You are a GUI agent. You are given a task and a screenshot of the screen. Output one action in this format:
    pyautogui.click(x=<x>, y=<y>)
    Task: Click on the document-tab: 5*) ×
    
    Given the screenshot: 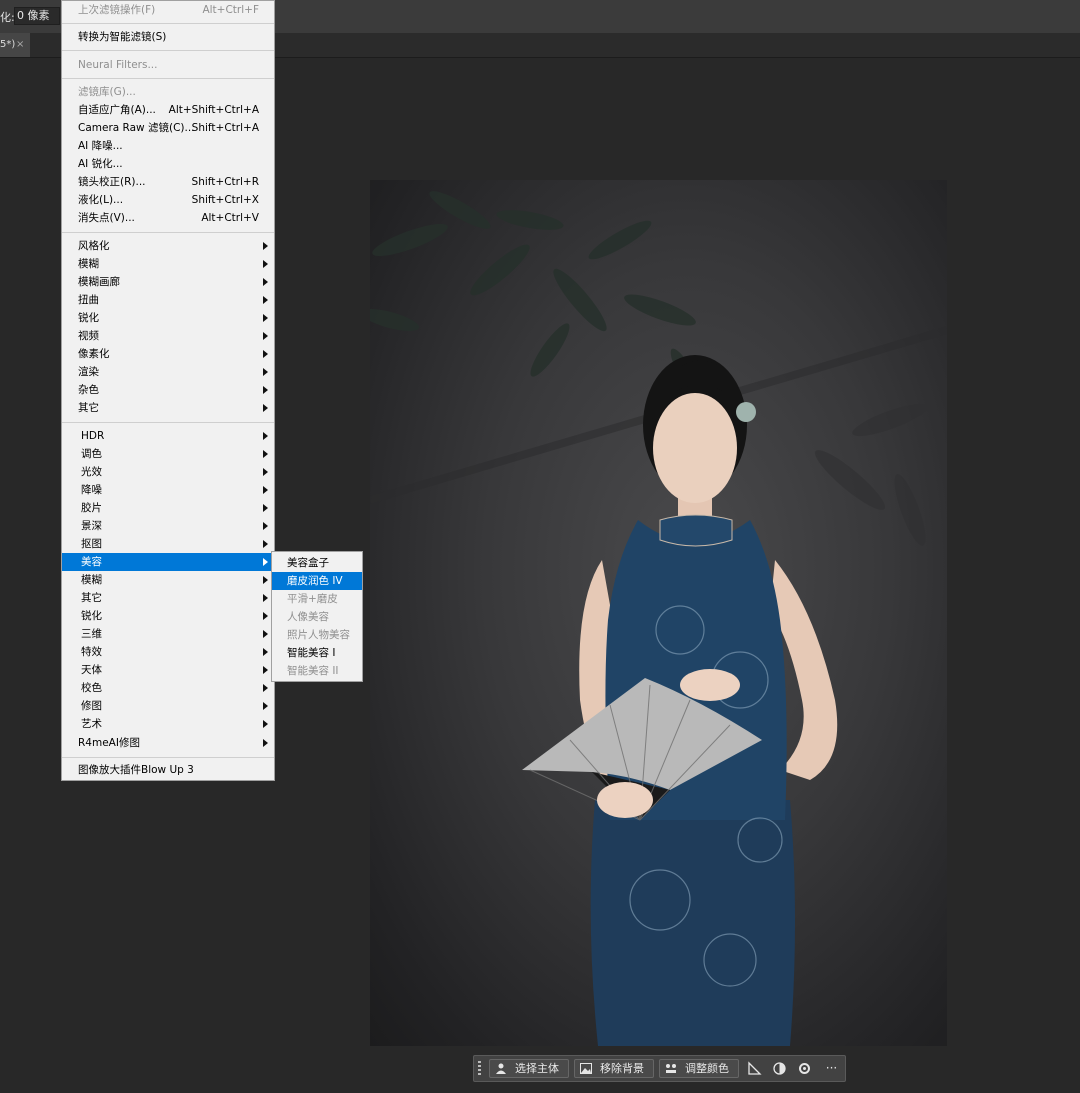 What is the action you would take?
    pyautogui.click(x=15, y=45)
    